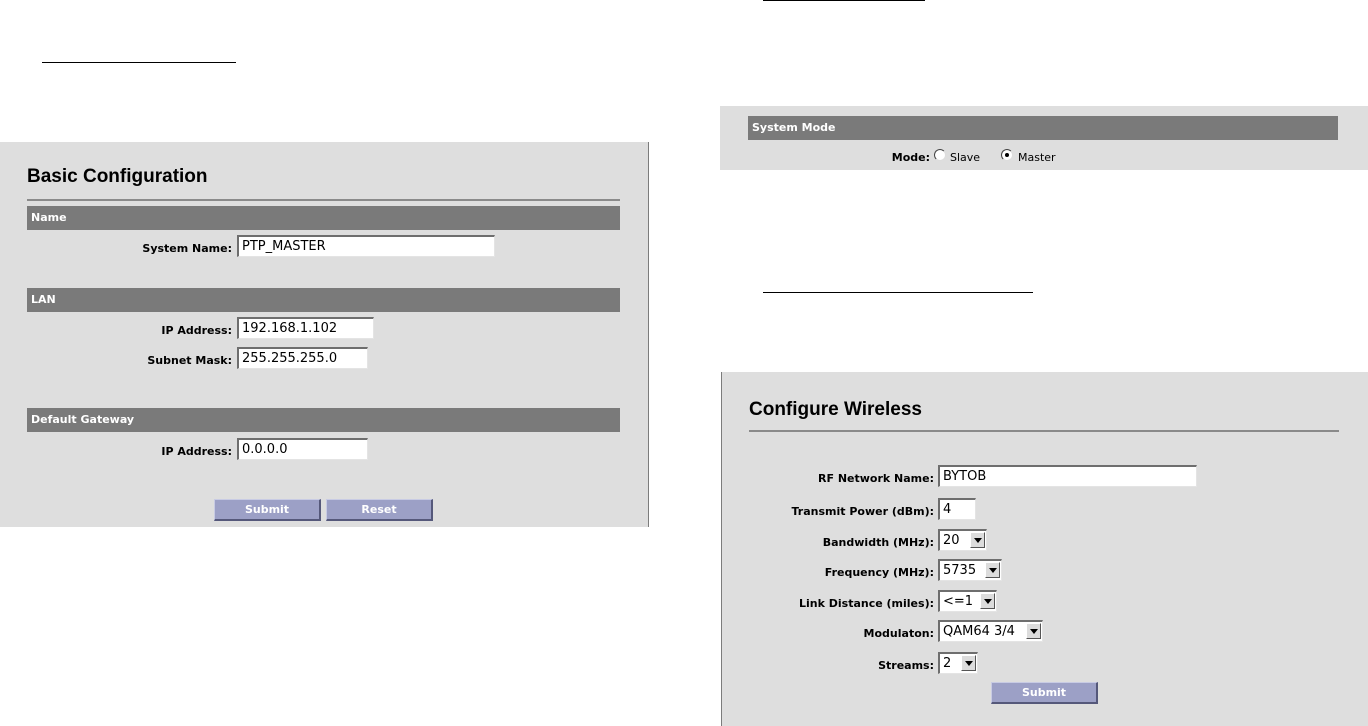 The height and width of the screenshot is (726, 1368). Describe the element at coordinates (302, 449) in the screenshot. I see `gateway-ip-address-field: 0.0.0.0` at that location.